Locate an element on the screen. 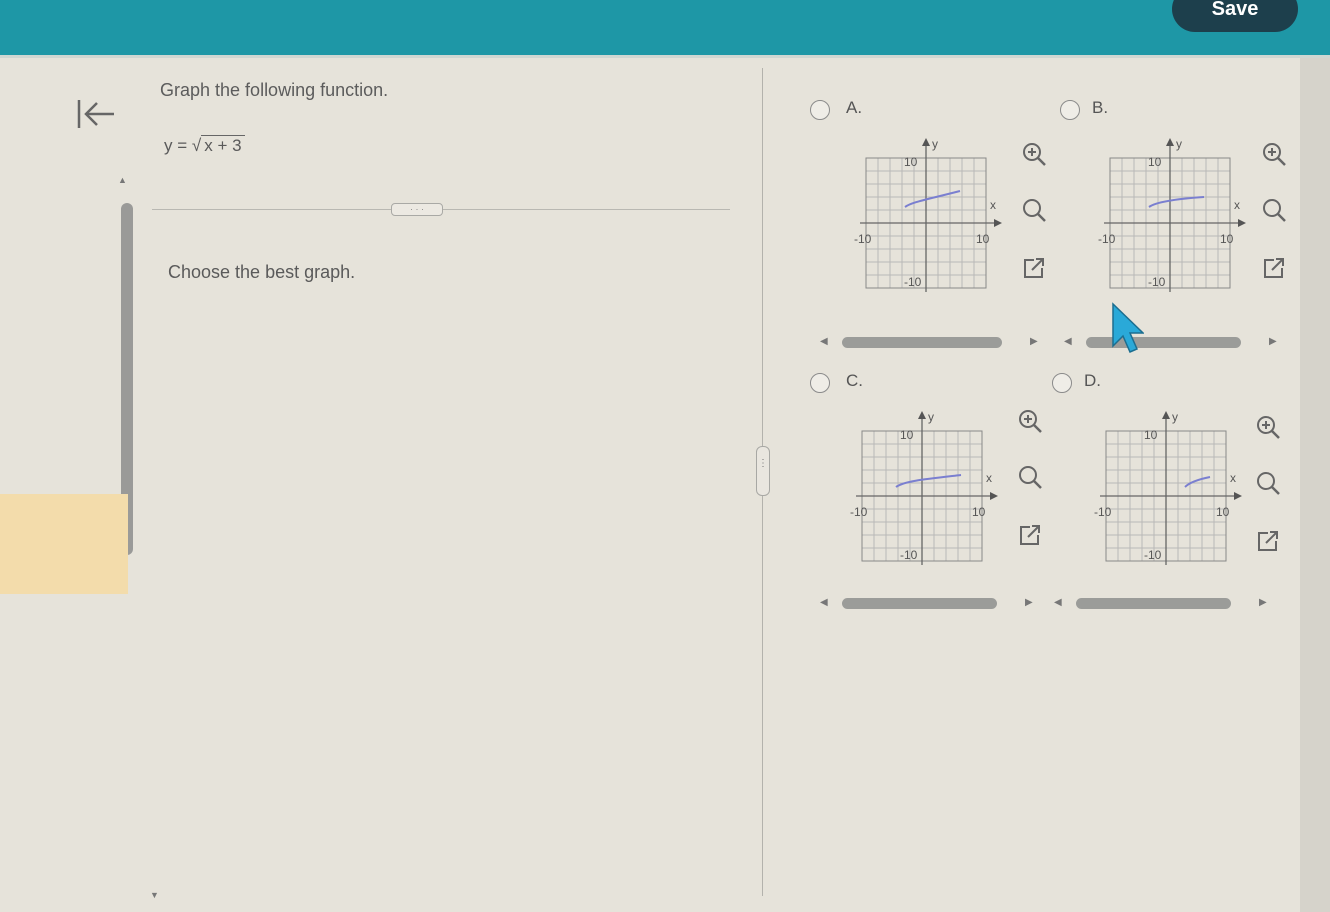  option-letter: B. is located at coordinates (1100, 107).